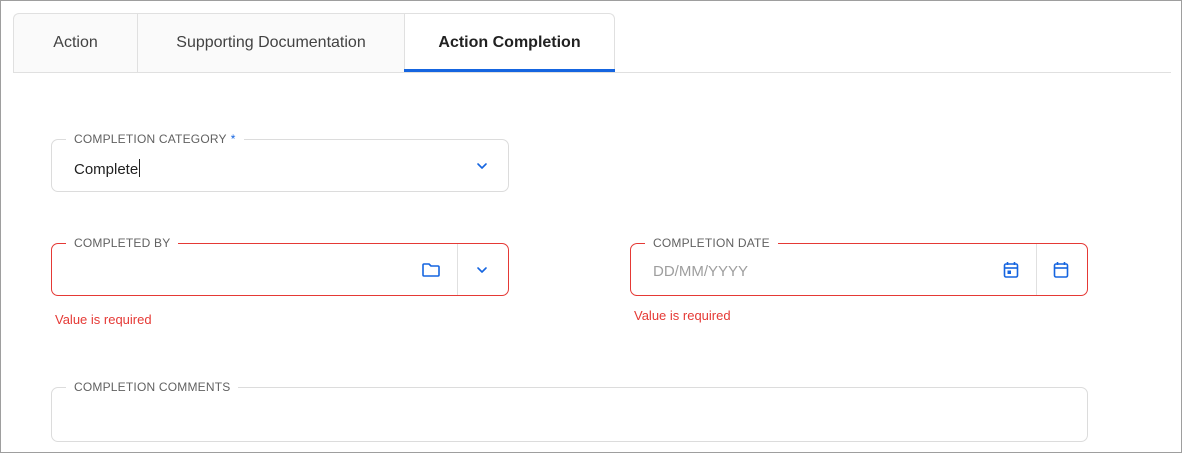 The image size is (1182, 453). Describe the element at coordinates (280, 265) in the screenshot. I see `completed-by-field: COMPLETED BY` at that location.